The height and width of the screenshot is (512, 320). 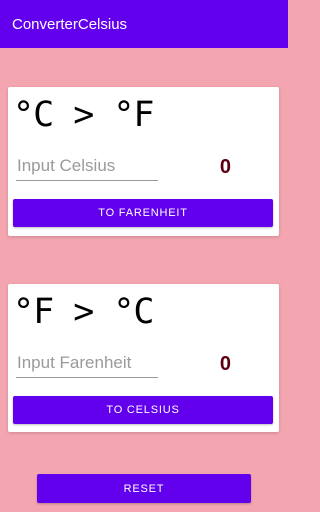 What do you see at coordinates (143, 410) in the screenshot?
I see `to-celsius-button: TO CELSIUS` at bounding box center [143, 410].